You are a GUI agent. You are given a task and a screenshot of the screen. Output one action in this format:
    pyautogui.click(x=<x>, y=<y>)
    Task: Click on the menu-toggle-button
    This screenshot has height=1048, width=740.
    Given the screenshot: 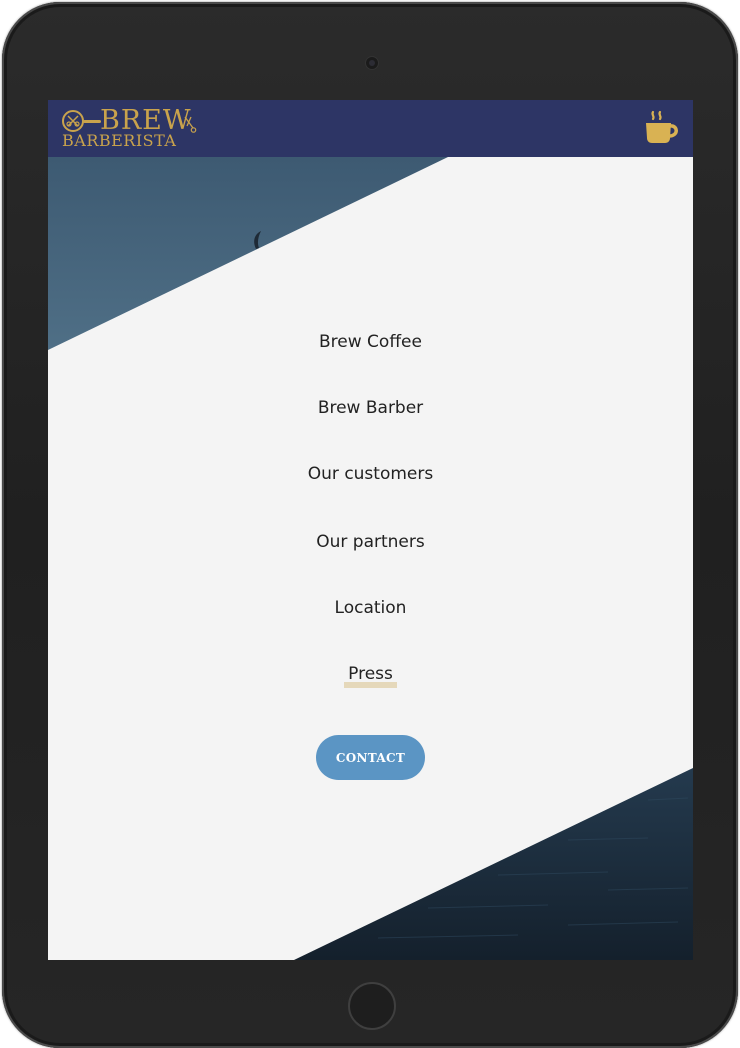 What is the action you would take?
    pyautogui.click(x=662, y=128)
    